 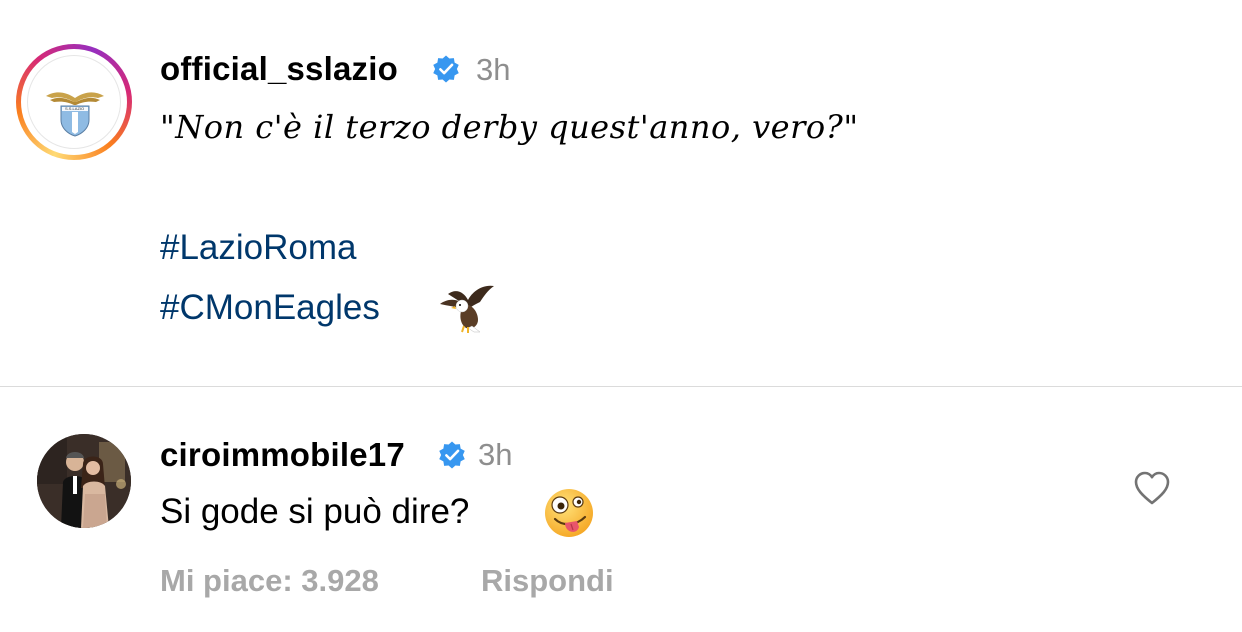 What do you see at coordinates (547, 581) in the screenshot?
I see `reply-button: Rispondi` at bounding box center [547, 581].